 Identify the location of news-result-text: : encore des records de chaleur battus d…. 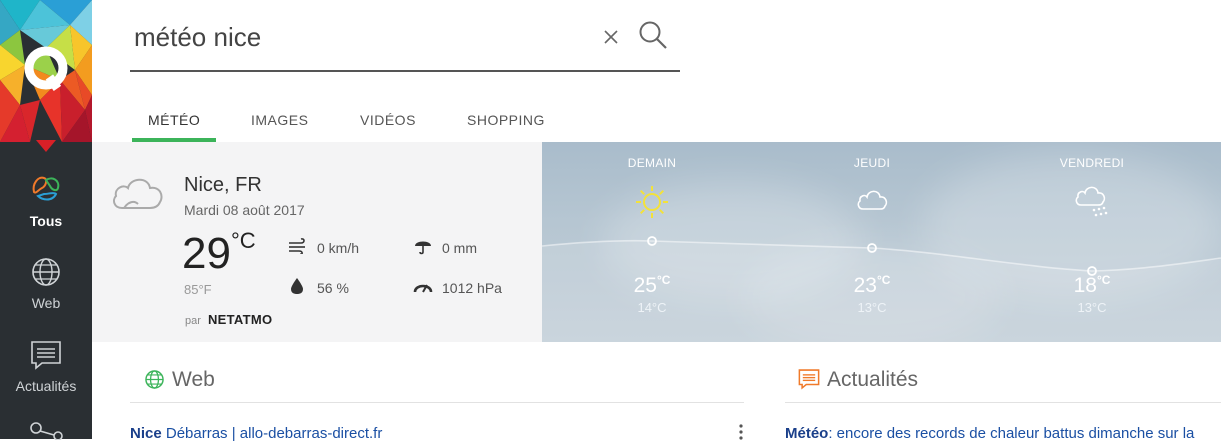
(1011, 433).